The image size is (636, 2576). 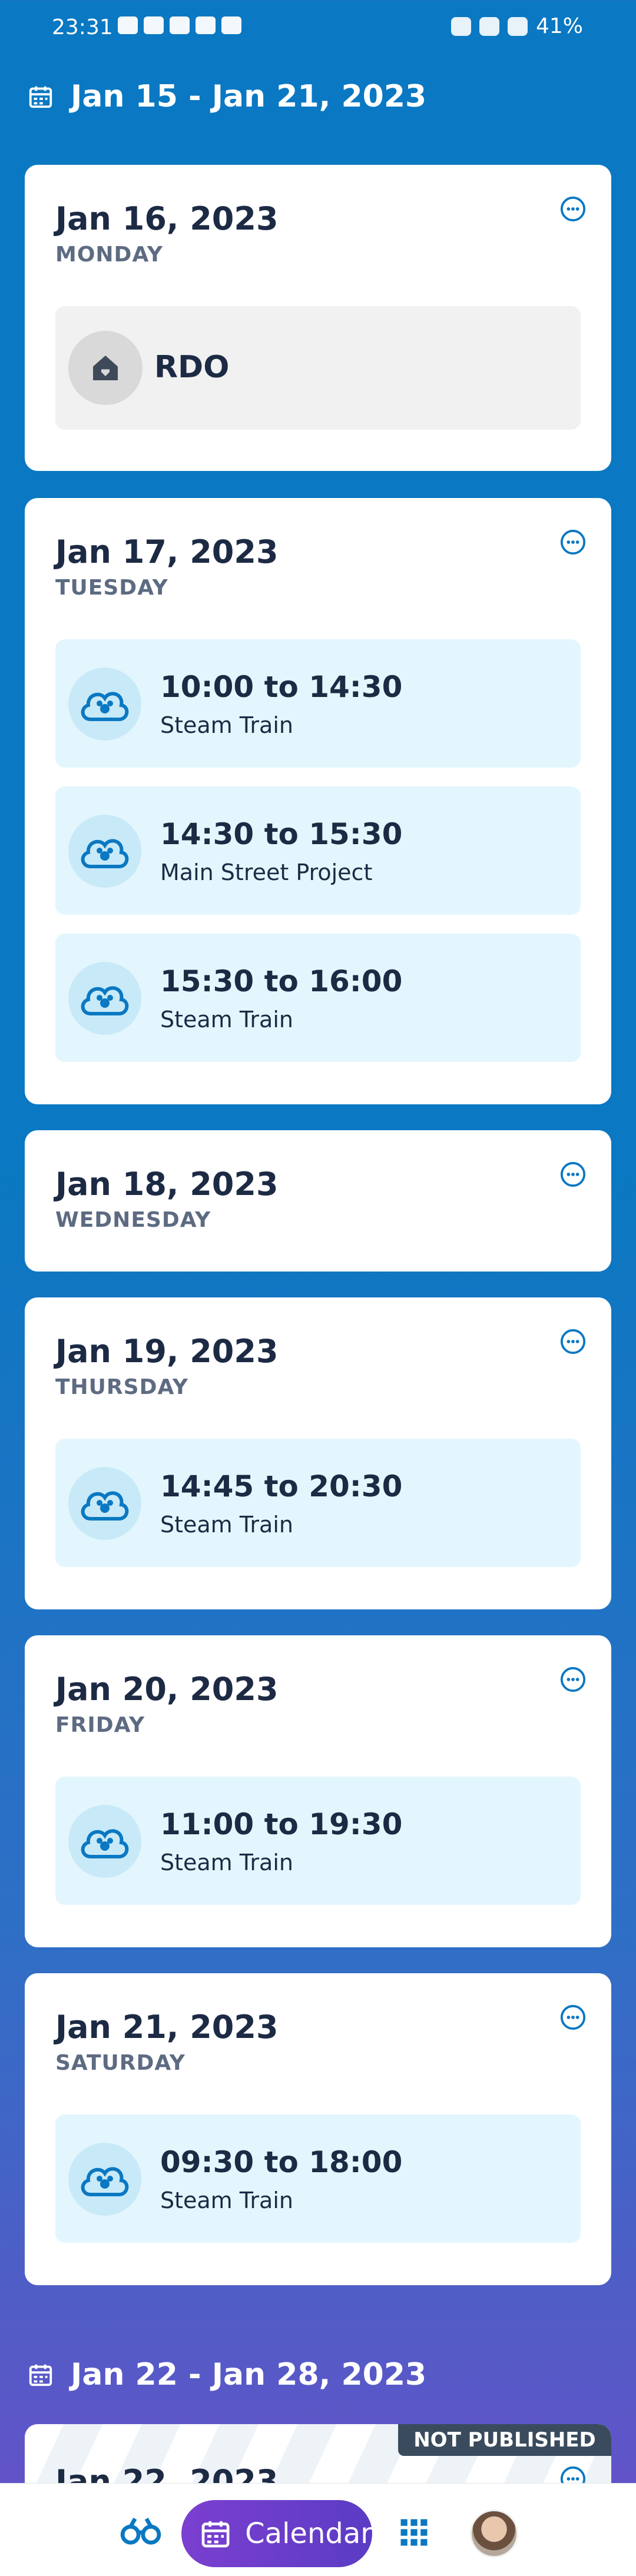 I want to click on shift-item: 09:30 to 18:00 Steam Train, so click(x=318, y=2178).